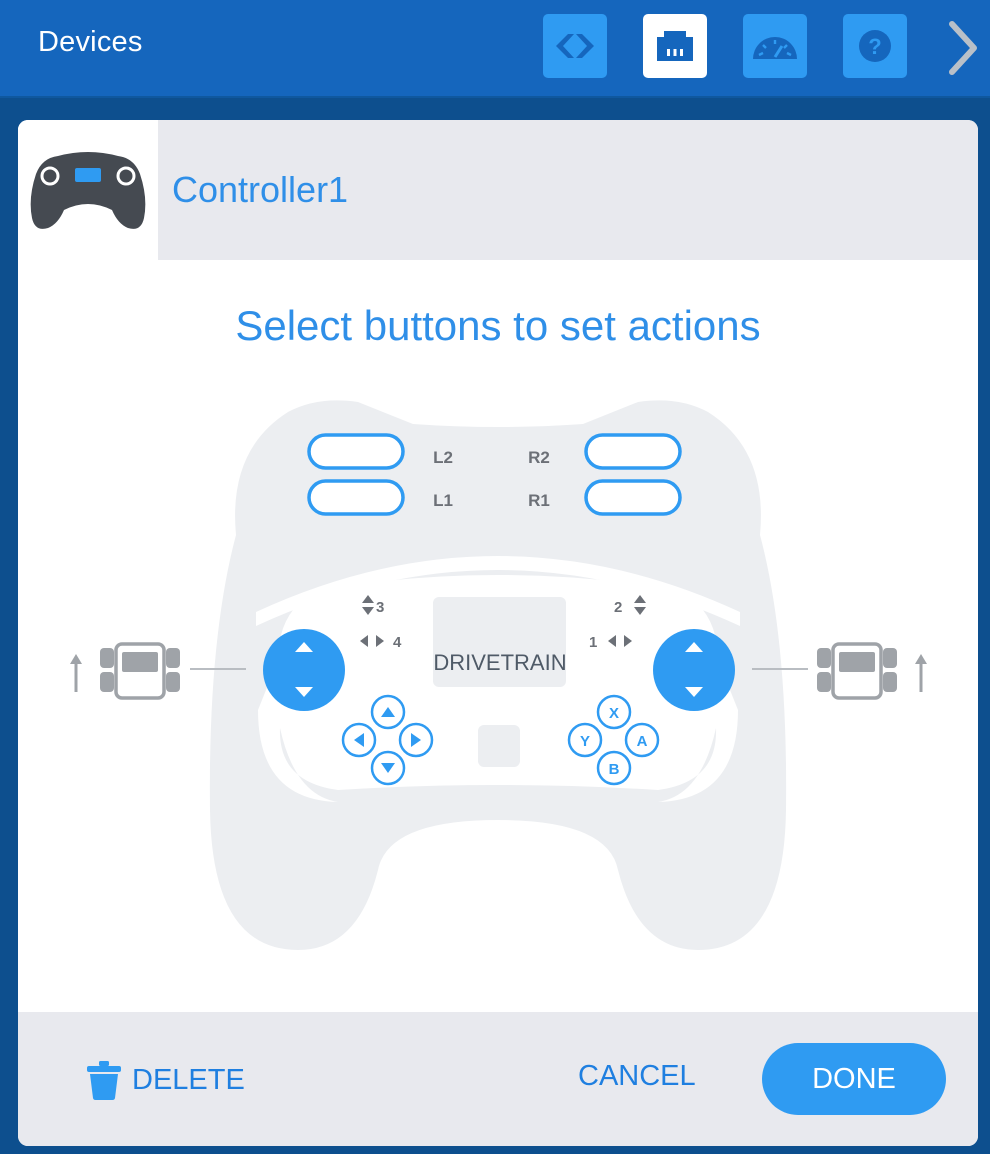  What do you see at coordinates (397, 642) in the screenshot?
I see `axis4-label: 4` at bounding box center [397, 642].